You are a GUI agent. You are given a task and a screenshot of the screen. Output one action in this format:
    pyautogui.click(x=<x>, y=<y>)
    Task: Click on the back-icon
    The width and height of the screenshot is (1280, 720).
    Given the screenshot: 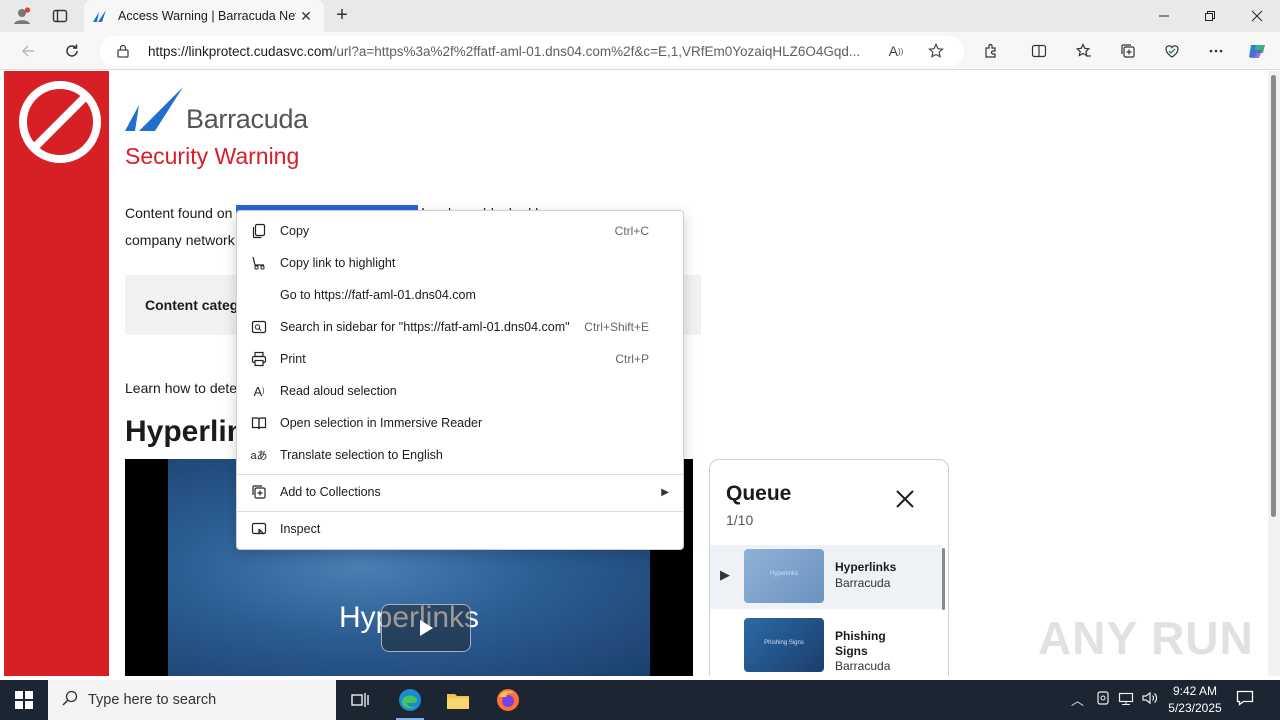 What is the action you would take?
    pyautogui.click(x=28, y=51)
    